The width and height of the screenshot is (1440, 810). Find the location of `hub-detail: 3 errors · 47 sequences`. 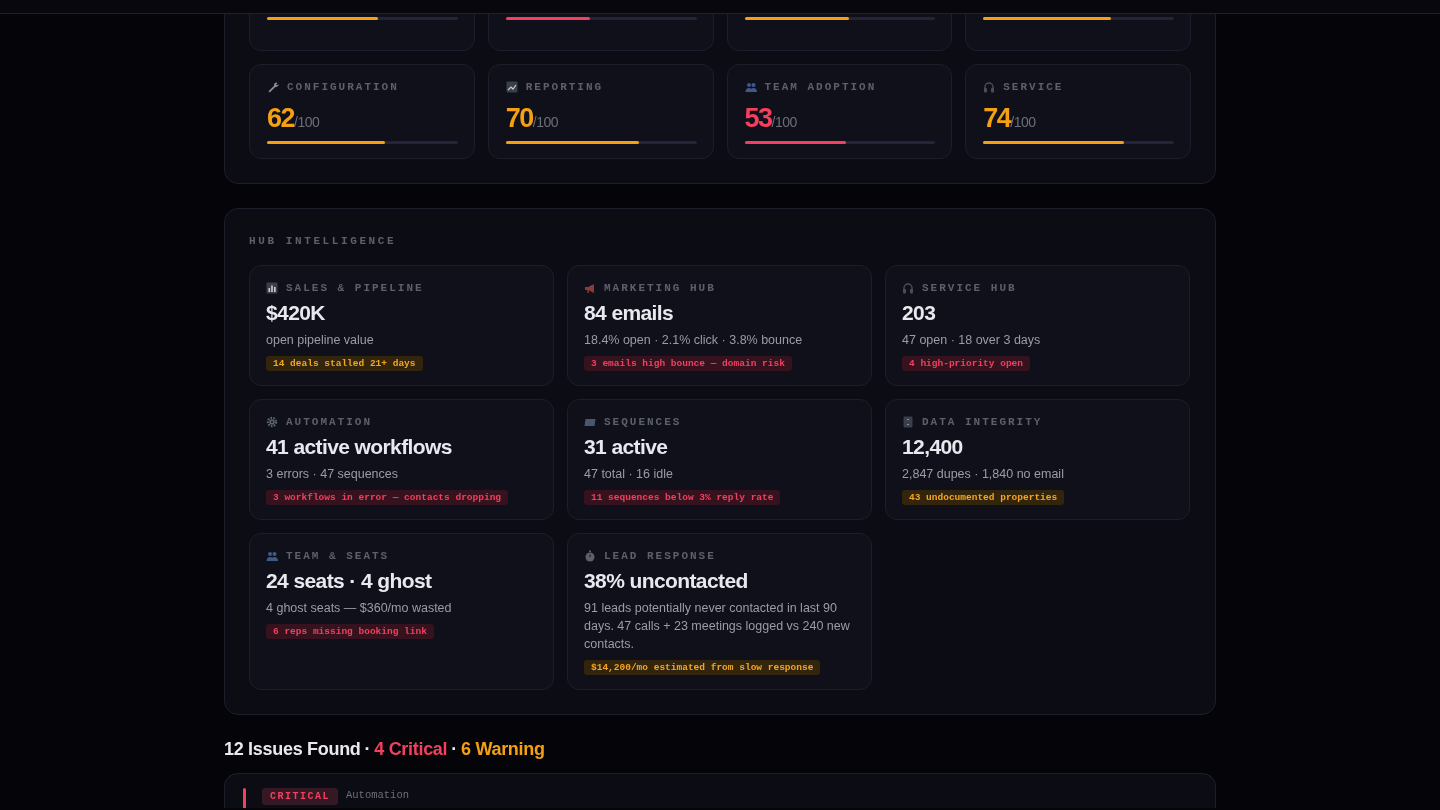

hub-detail: 3 errors · 47 sequences is located at coordinates (332, 474).